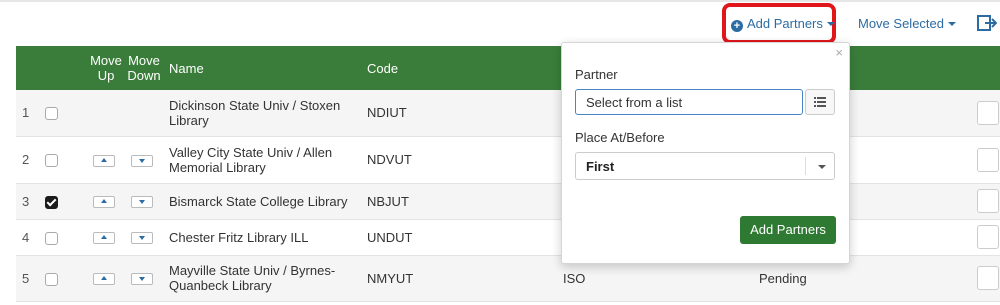  Describe the element at coordinates (262, 113) in the screenshot. I see `partner-name: Dickinson State Univ / Stoxen Library` at that location.